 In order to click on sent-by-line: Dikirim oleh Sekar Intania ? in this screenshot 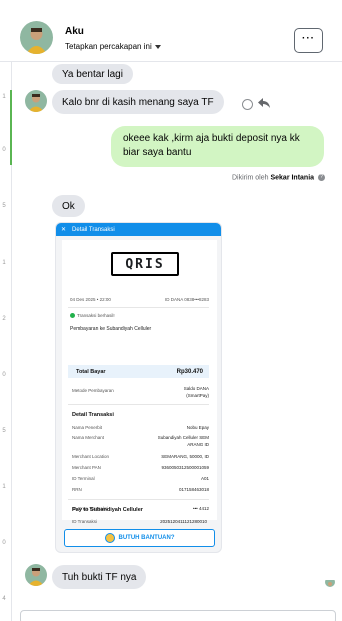, I will do `click(252, 177)`.